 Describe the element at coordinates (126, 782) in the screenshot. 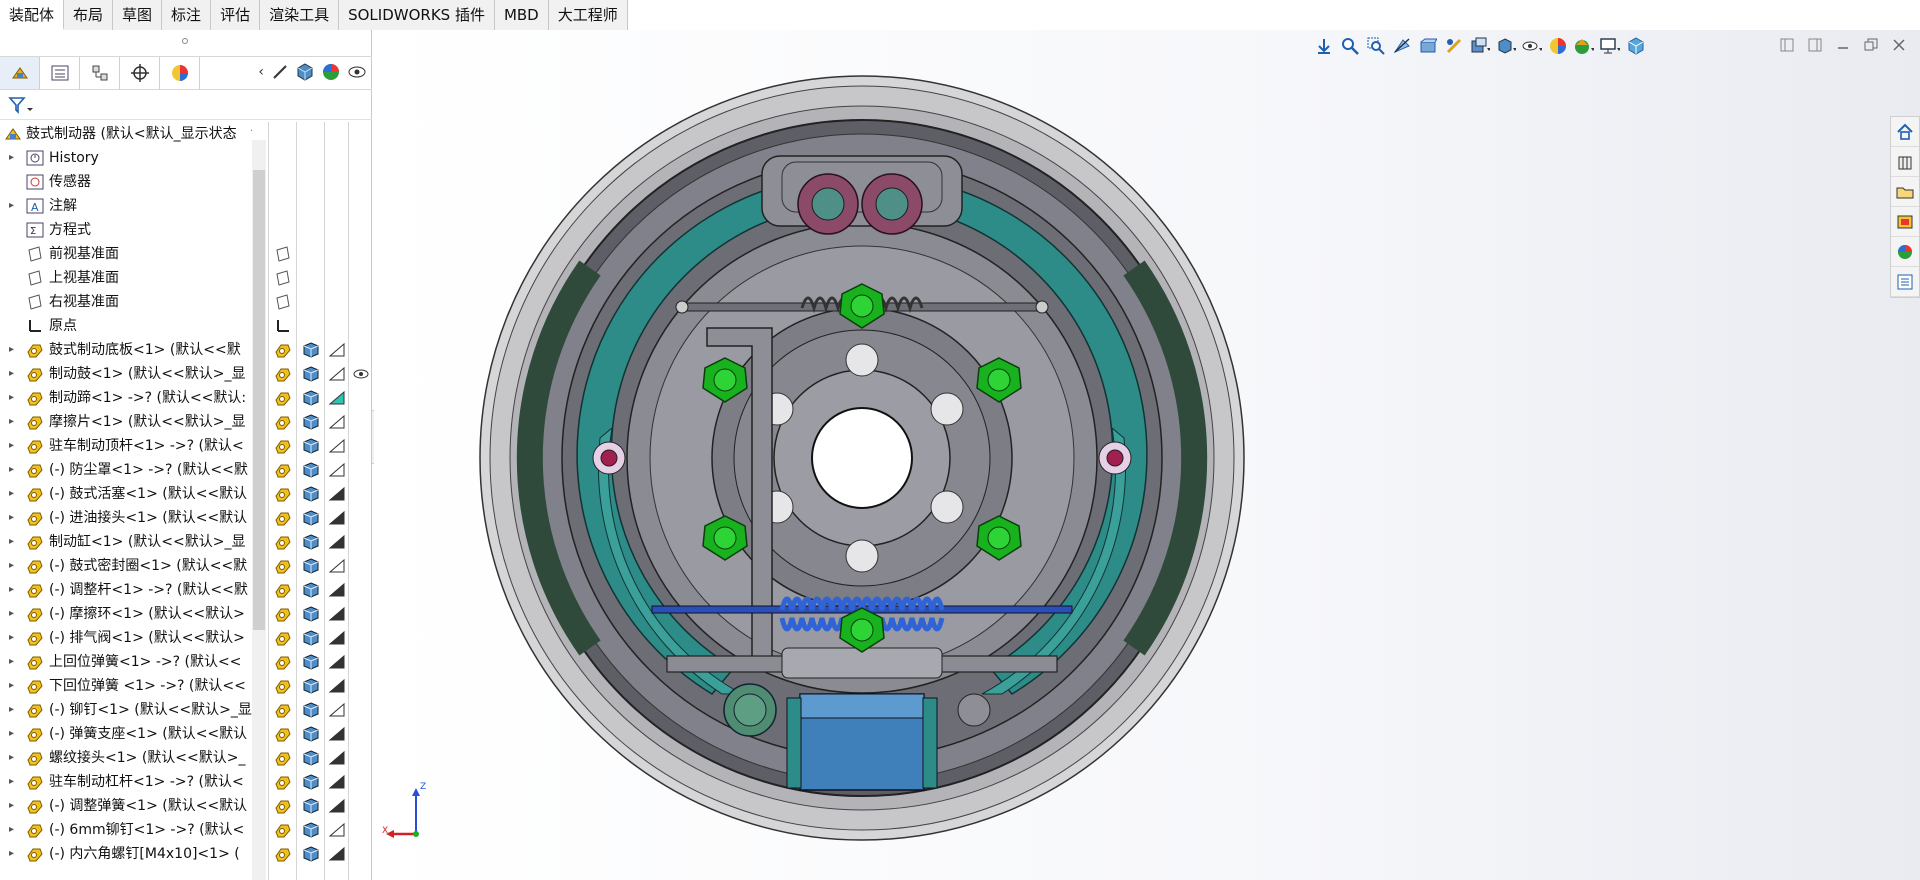

I see `tree-item: ▸ 驻车制动杠杆<1> ->? (默认<` at that location.